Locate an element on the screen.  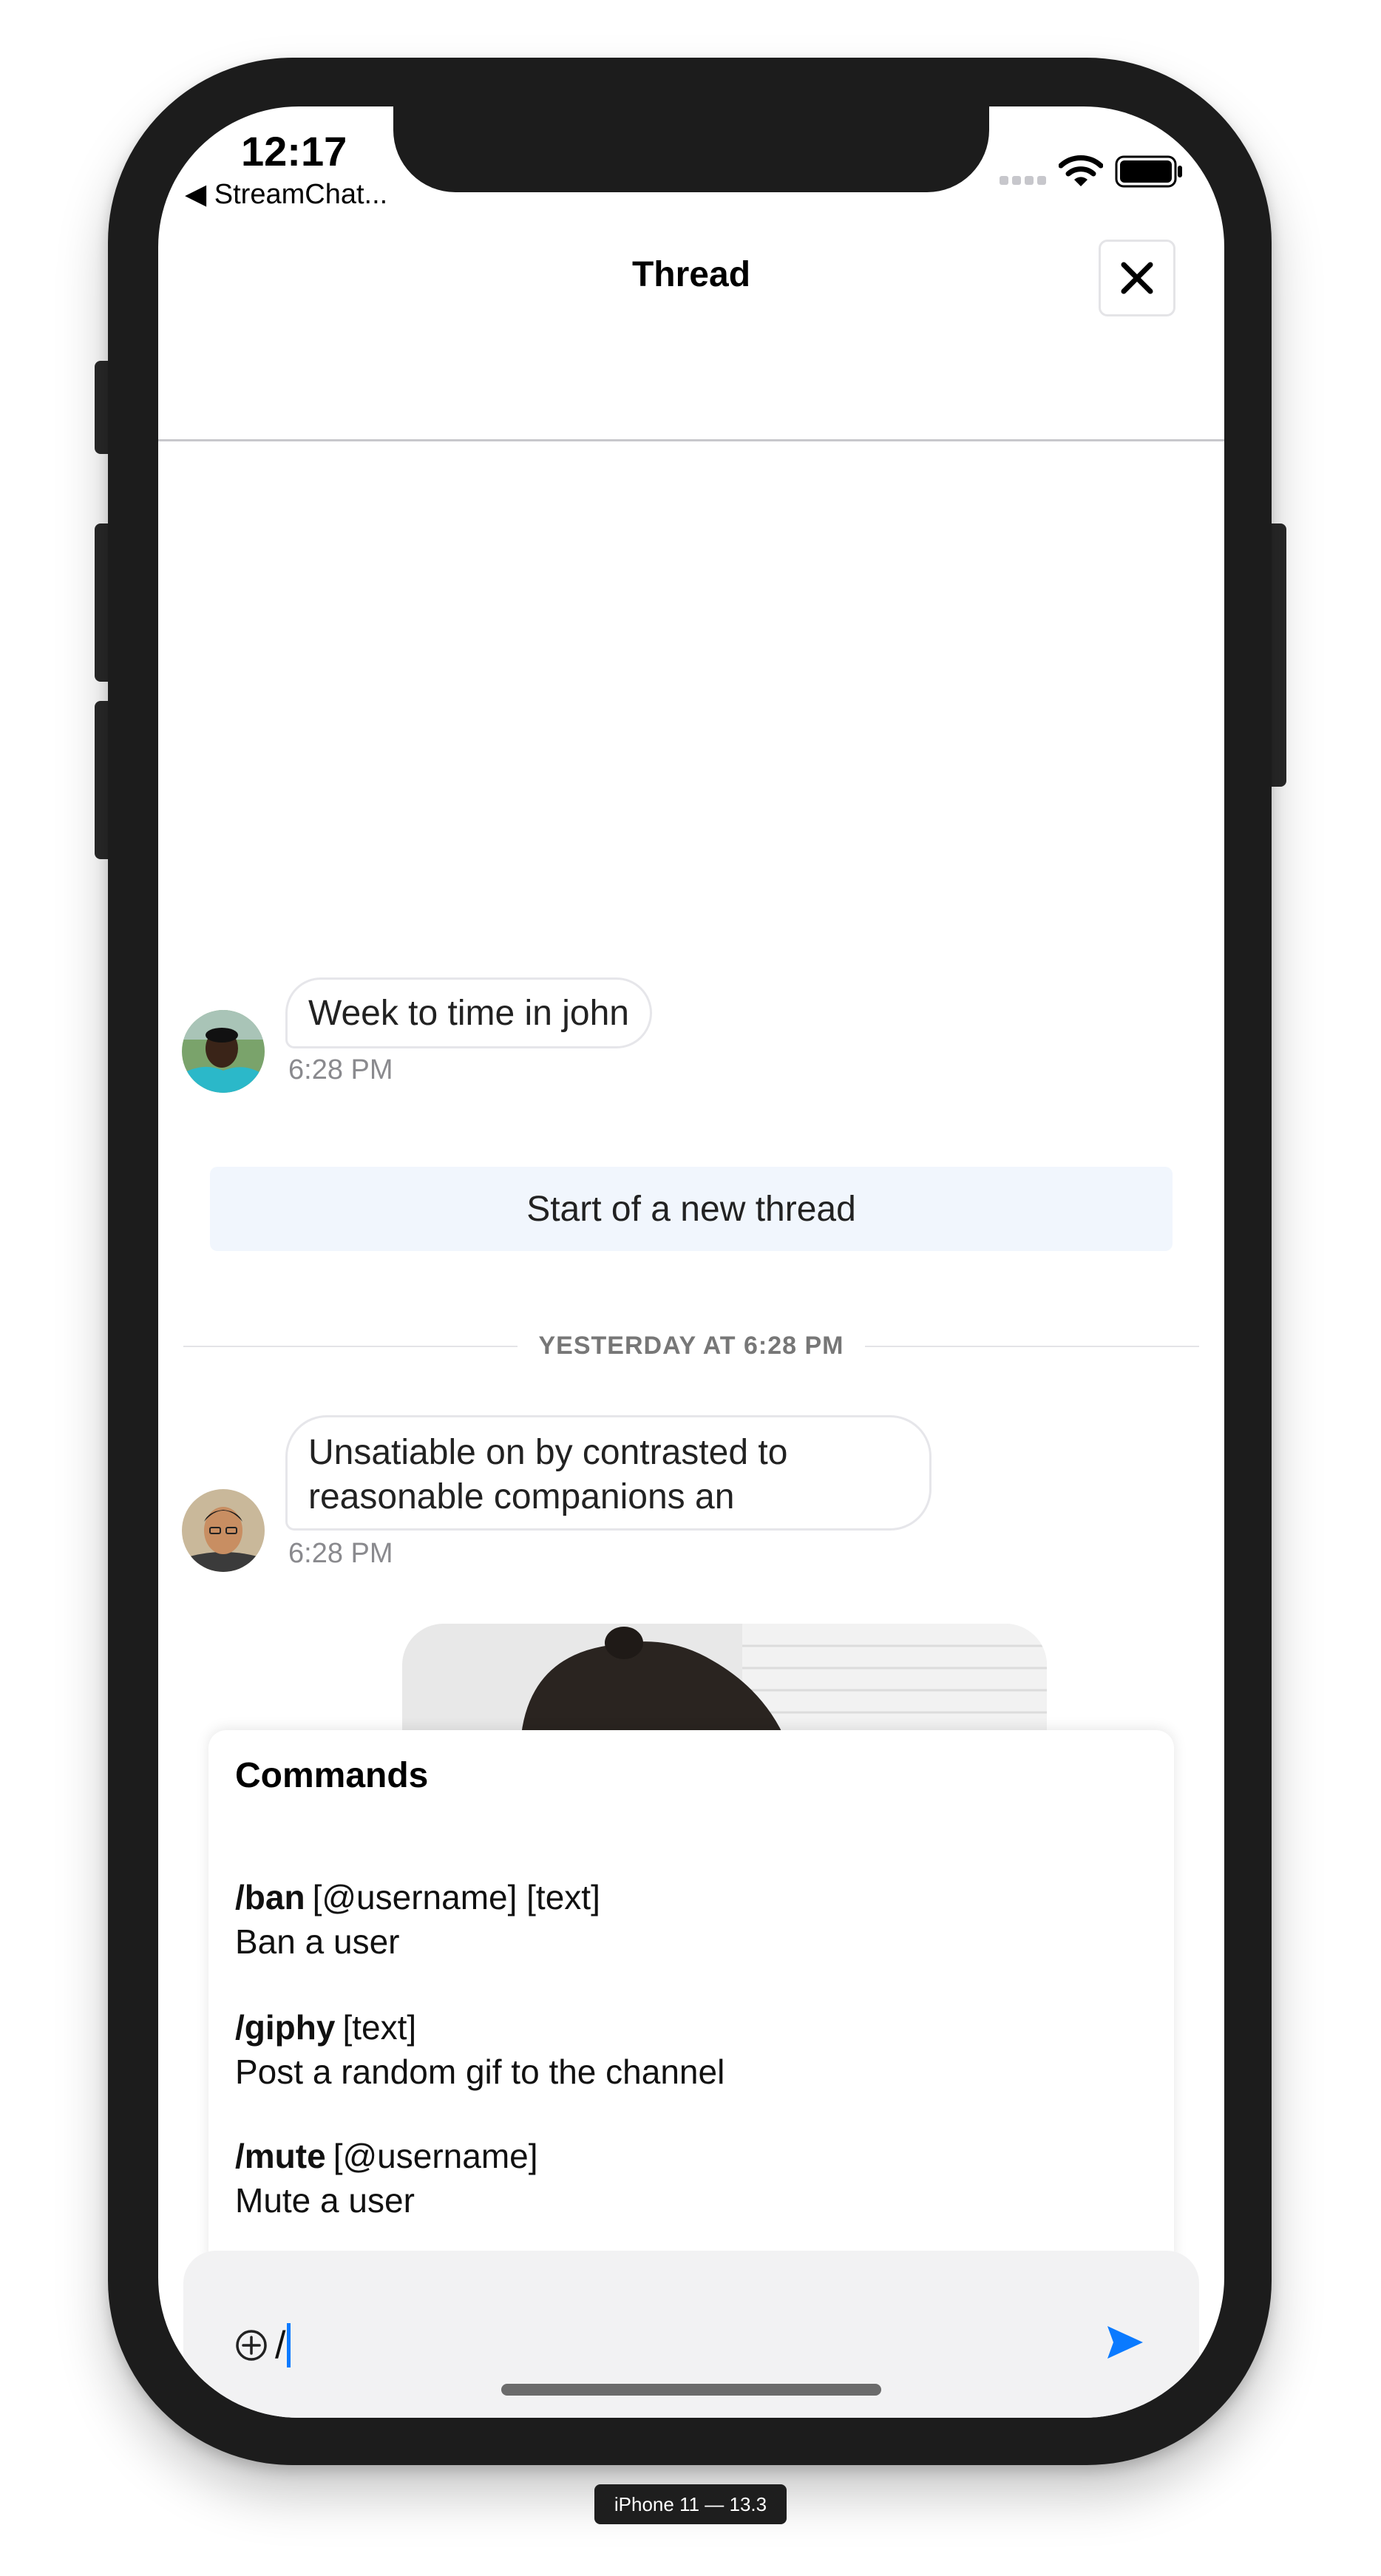
command-args: [@username] is located at coordinates (436, 2156).